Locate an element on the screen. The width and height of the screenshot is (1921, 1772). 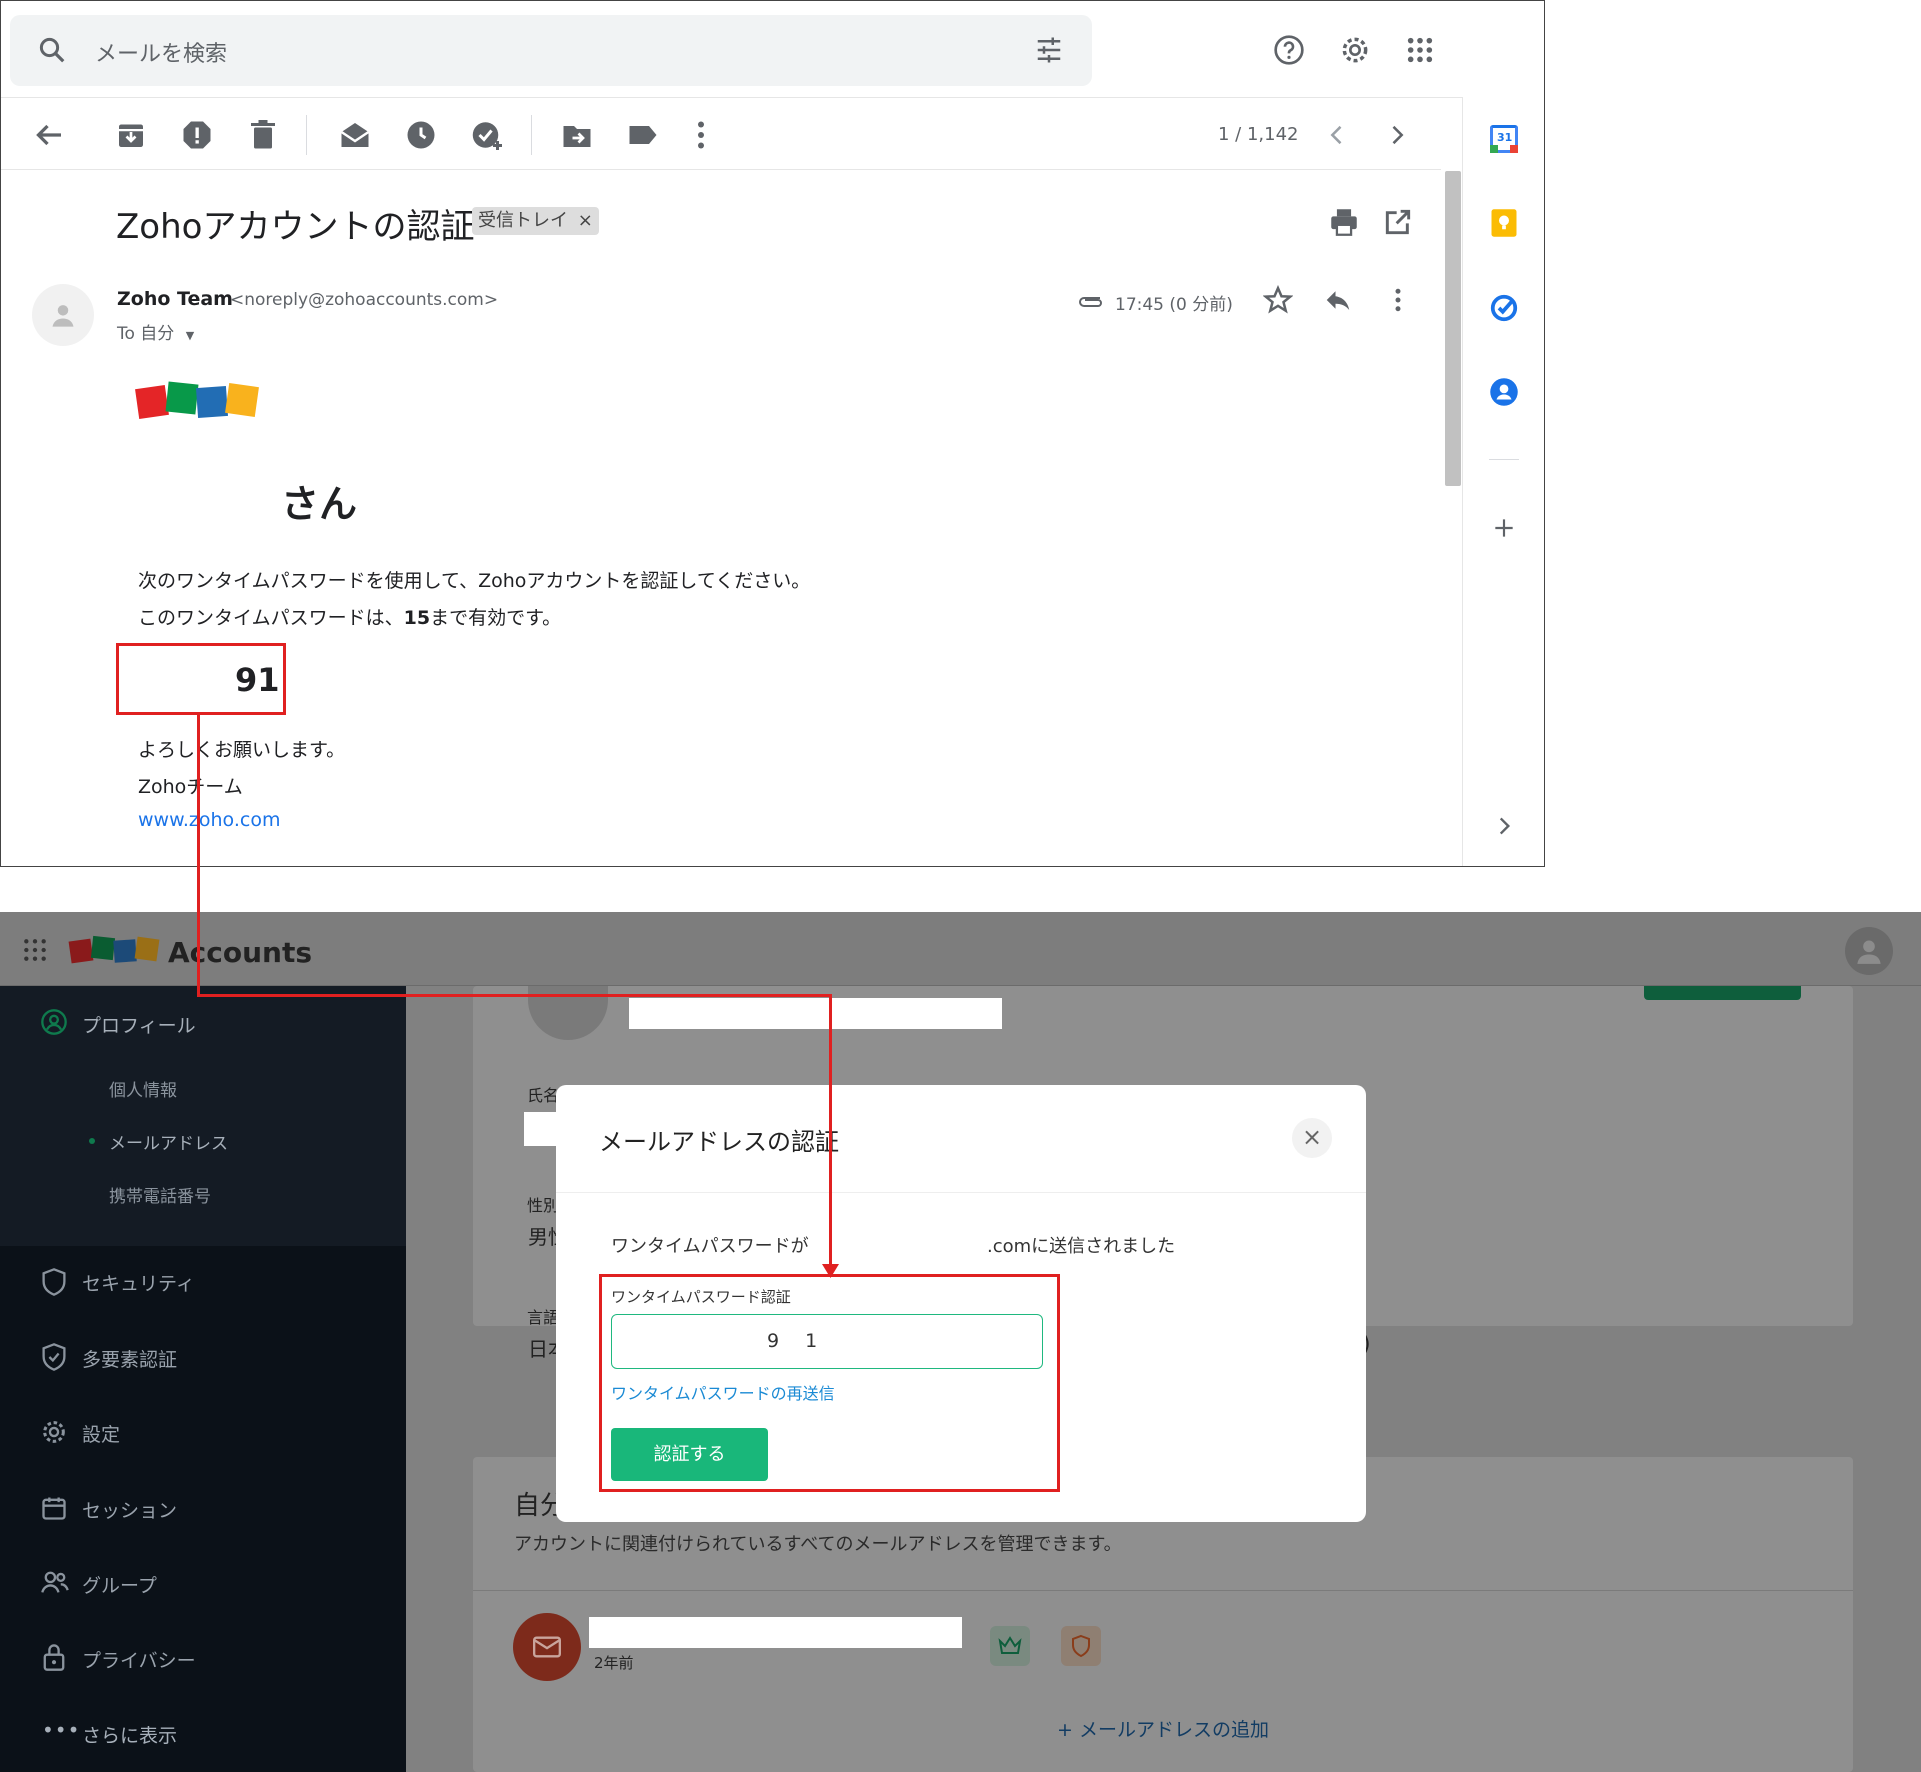
person-placeholder-icon is located at coordinates (63, 316).